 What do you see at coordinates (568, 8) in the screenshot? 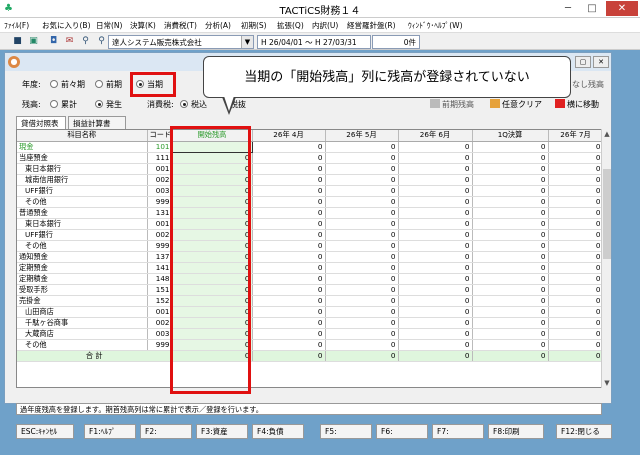
I see `minimize-icon: ─` at bounding box center [568, 8].